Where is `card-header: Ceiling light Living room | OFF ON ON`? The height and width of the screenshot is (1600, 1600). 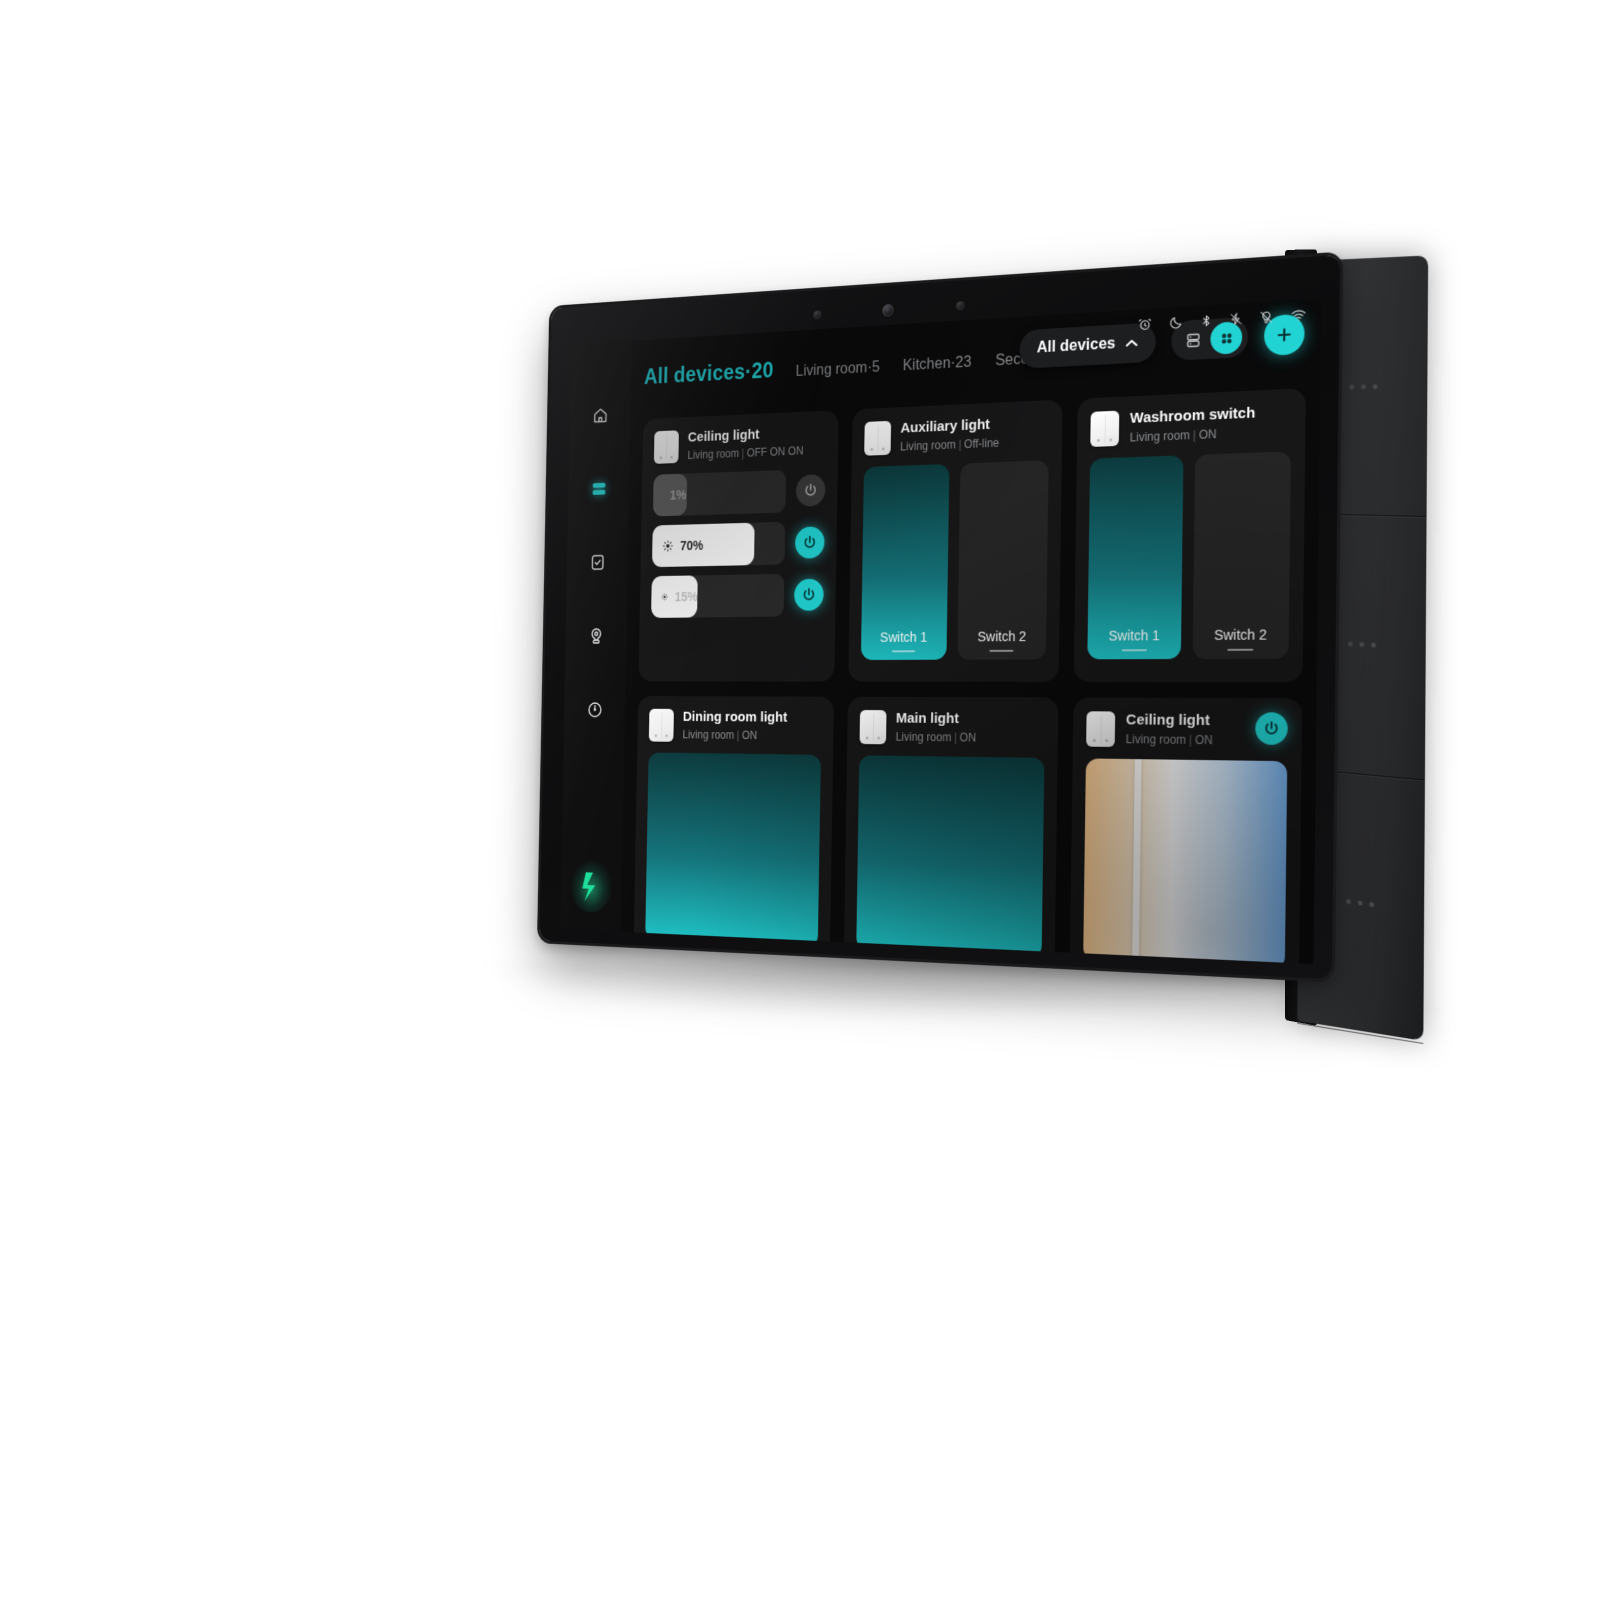 card-header: Ceiling light Living room | OFF ON ON is located at coordinates (739, 444).